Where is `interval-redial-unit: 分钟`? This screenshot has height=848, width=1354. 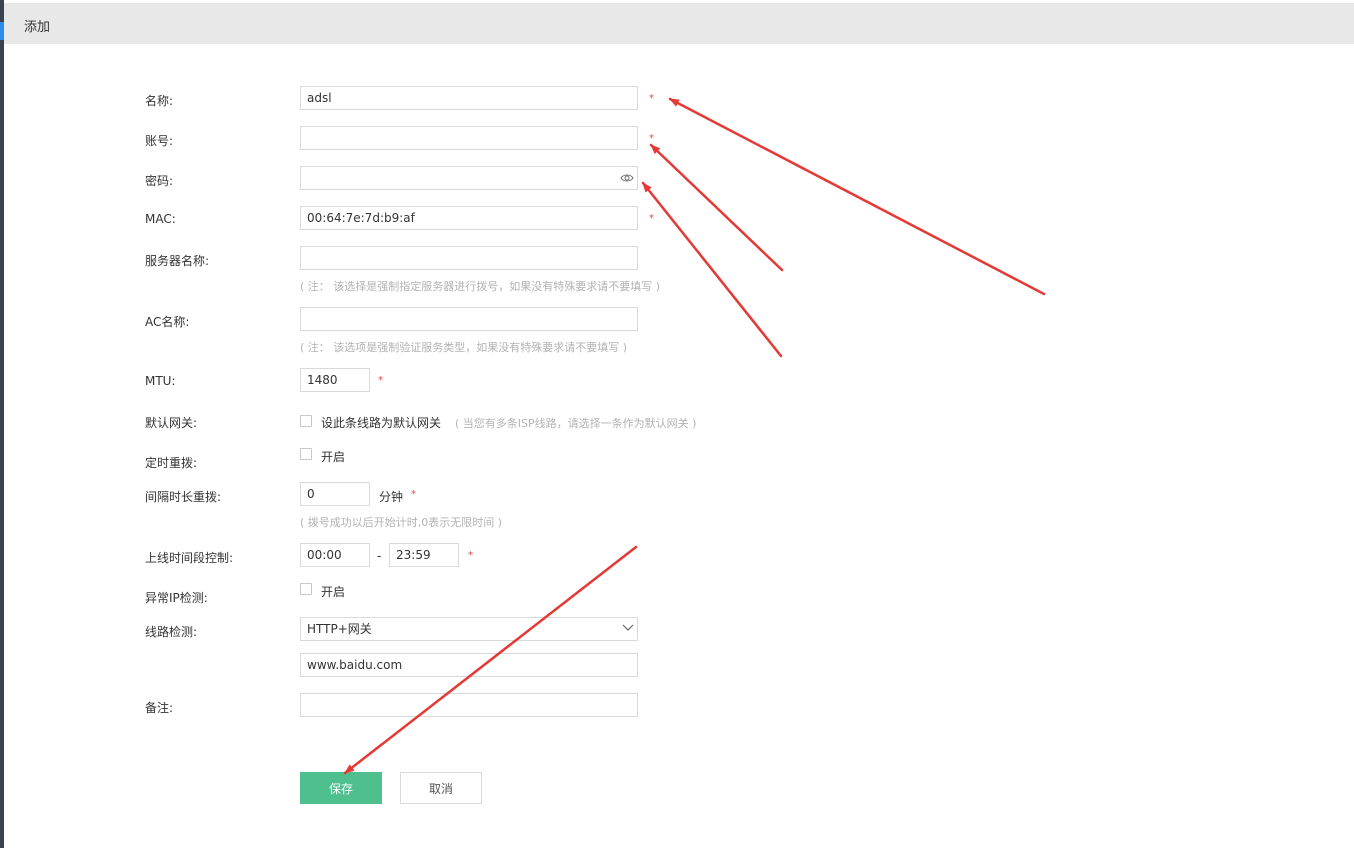 interval-redial-unit: 分钟 is located at coordinates (391, 497).